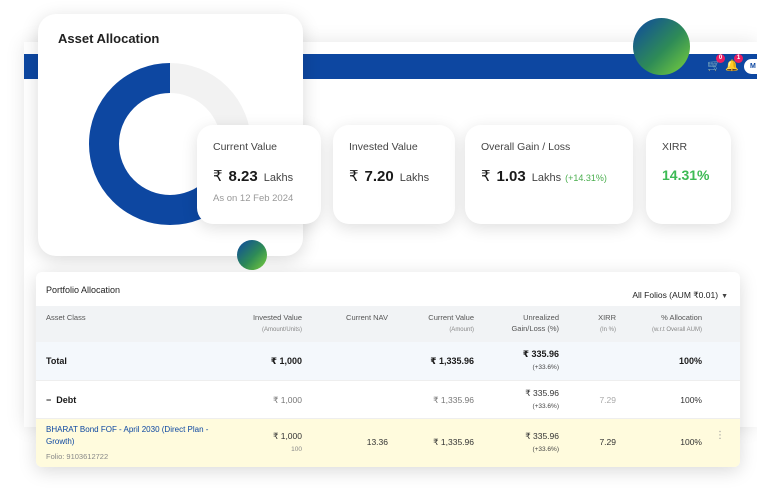 This screenshot has height=496, width=757. What do you see at coordinates (738, 58) in the screenshot?
I see `bell-badge: 1` at bounding box center [738, 58].